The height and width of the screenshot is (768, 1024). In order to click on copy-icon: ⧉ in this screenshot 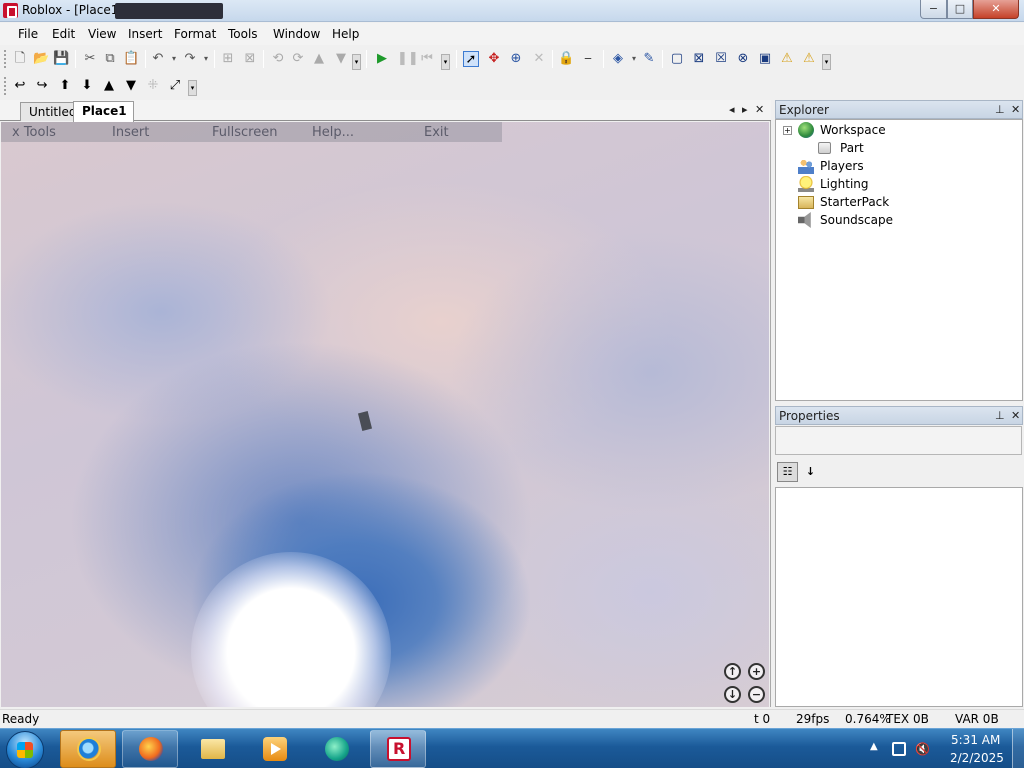, I will do `click(110, 59)`.